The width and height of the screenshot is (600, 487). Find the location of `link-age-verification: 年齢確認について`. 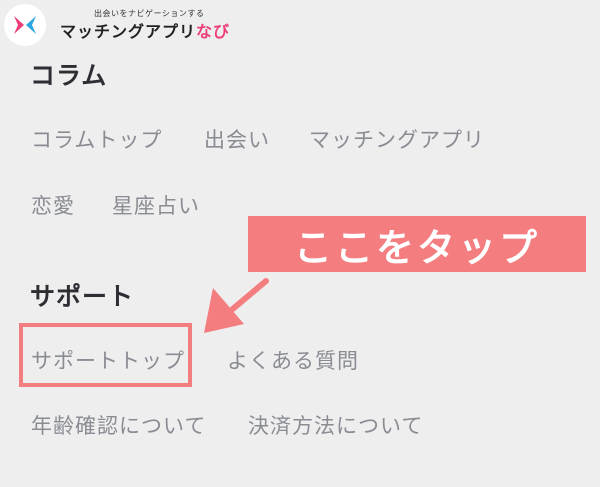

link-age-verification: 年齢確認について is located at coordinates (118, 425).